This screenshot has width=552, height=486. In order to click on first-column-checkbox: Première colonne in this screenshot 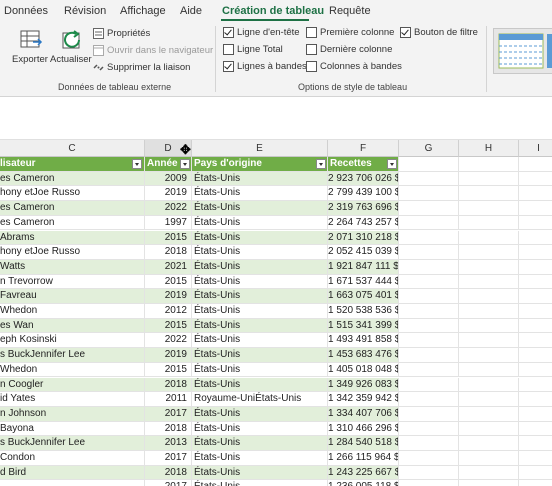, I will do `click(350, 32)`.